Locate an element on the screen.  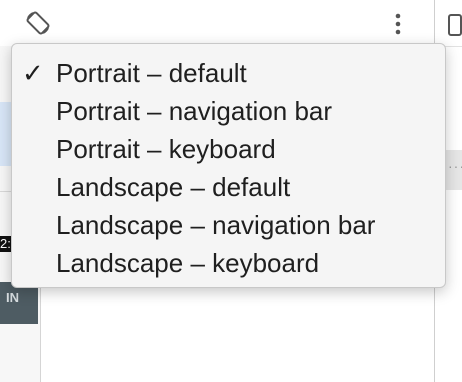
preview-button-label: IN is located at coordinates (12, 297).